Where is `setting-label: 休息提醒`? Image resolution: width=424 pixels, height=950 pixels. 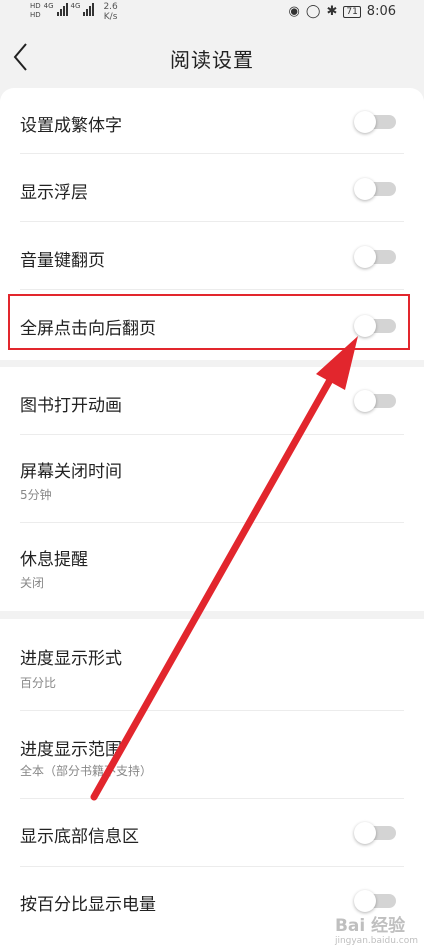 setting-label: 休息提醒 is located at coordinates (54, 560).